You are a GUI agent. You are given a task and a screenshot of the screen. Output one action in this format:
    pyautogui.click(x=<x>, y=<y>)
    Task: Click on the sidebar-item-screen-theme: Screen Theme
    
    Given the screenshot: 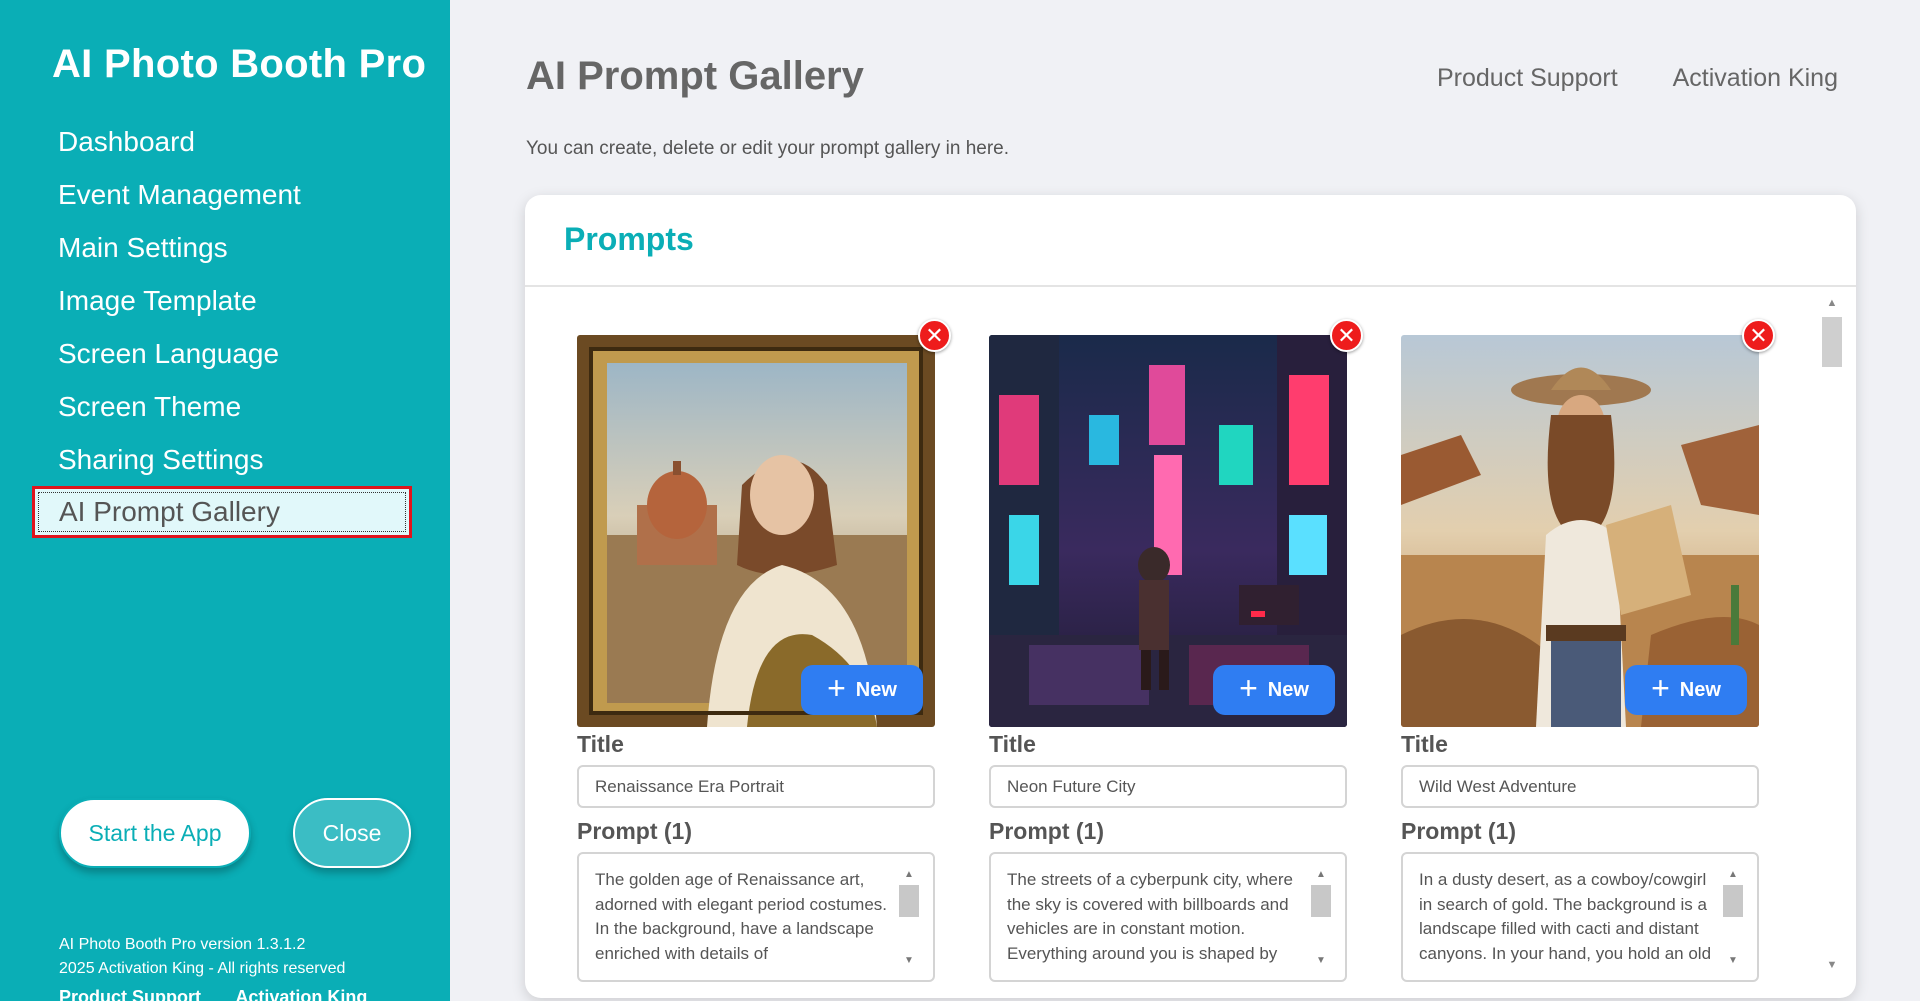 What is the action you would take?
    pyautogui.click(x=222, y=406)
    